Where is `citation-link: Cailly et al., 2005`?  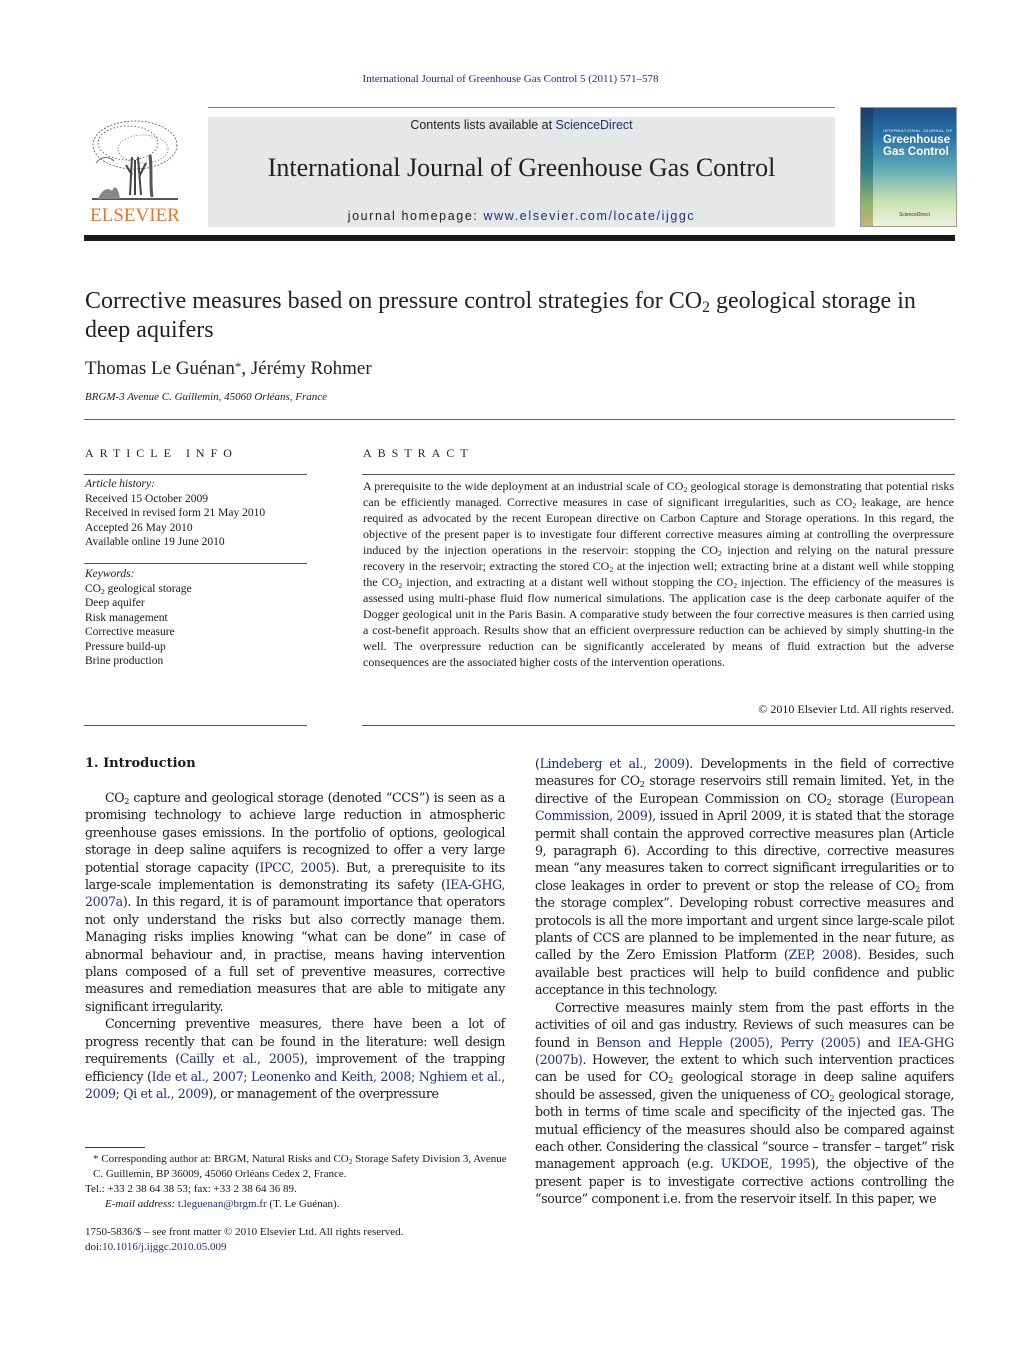
citation-link: Cailly et al., 2005 is located at coordinates (240, 1058).